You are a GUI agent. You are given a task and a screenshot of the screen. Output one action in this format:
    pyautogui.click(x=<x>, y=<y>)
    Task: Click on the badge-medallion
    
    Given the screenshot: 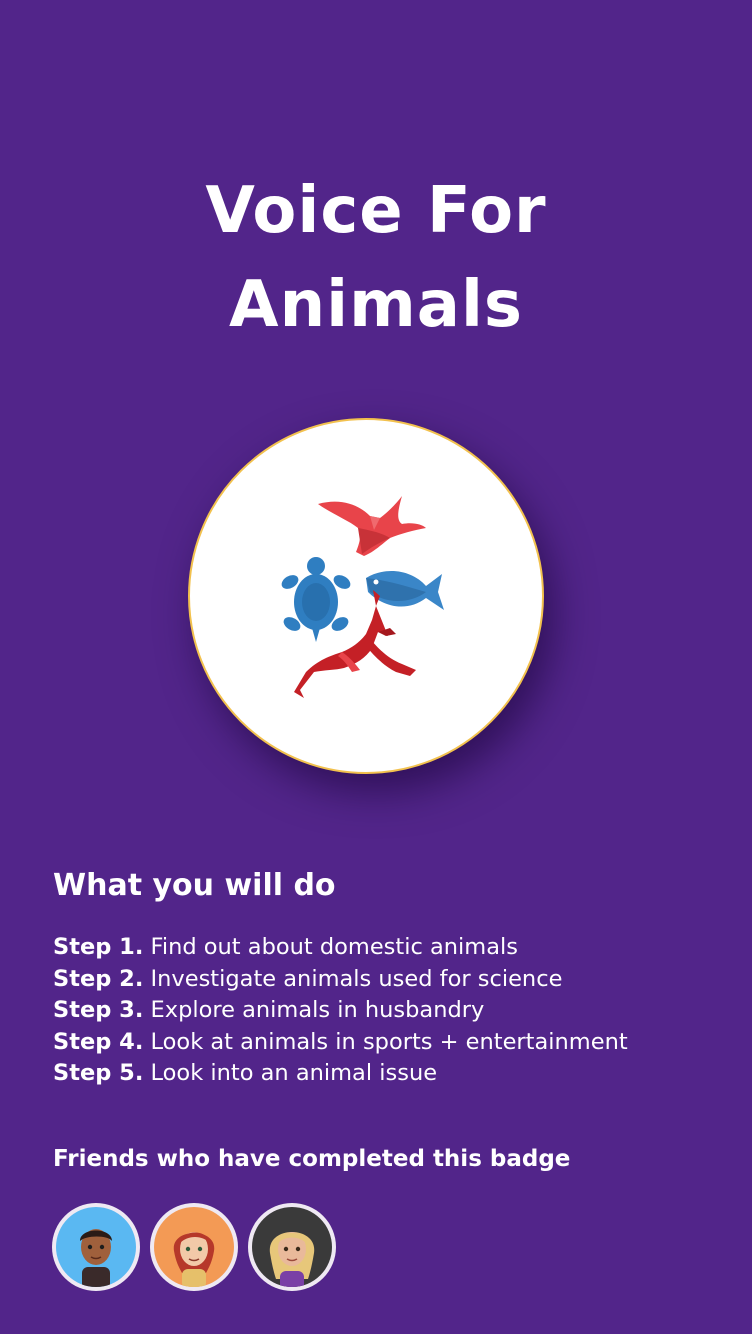 What is the action you would take?
    pyautogui.click(x=366, y=596)
    